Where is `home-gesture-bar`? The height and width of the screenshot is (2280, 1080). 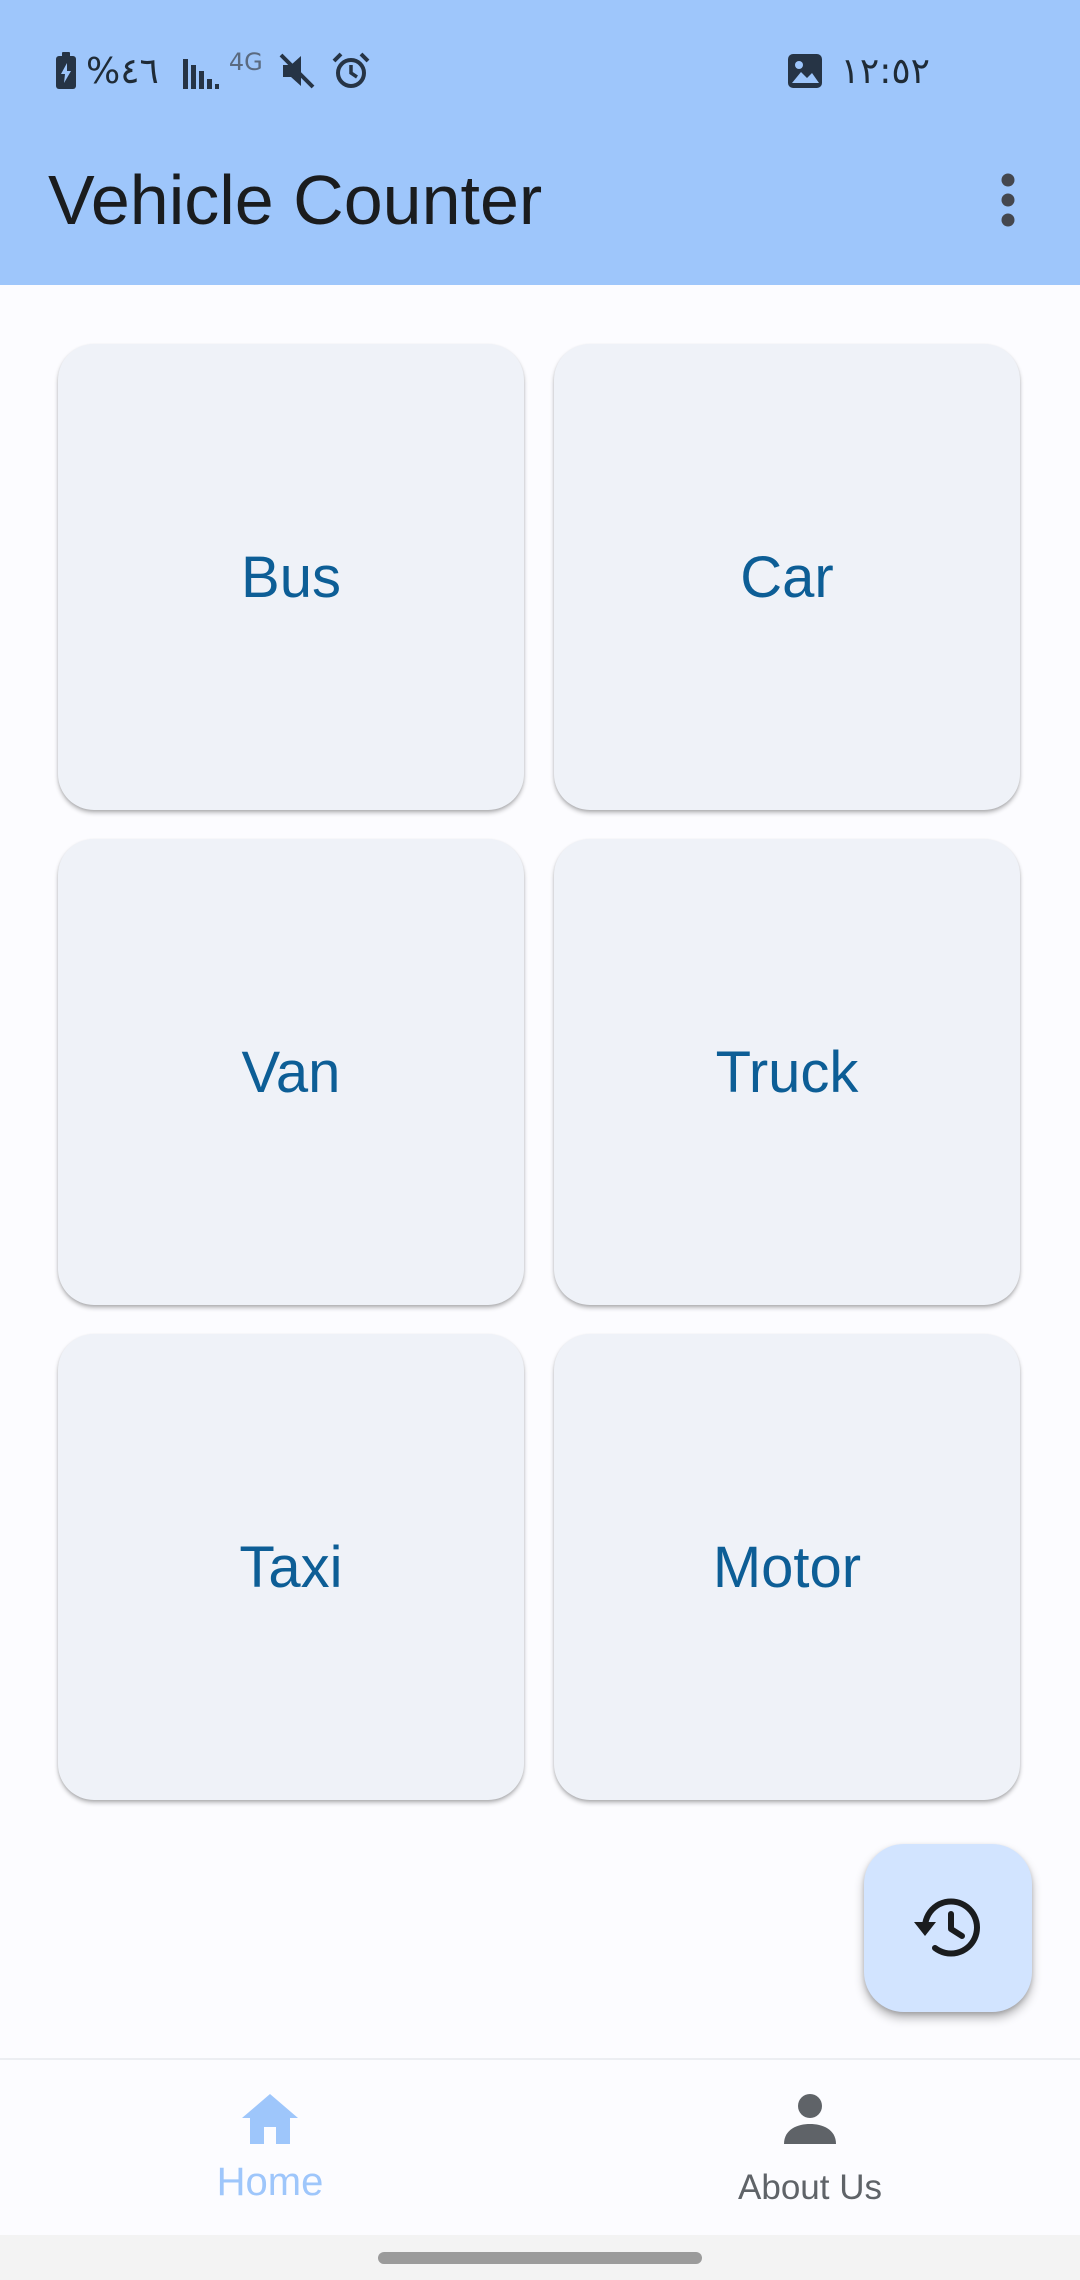
home-gesture-bar is located at coordinates (540, 2258).